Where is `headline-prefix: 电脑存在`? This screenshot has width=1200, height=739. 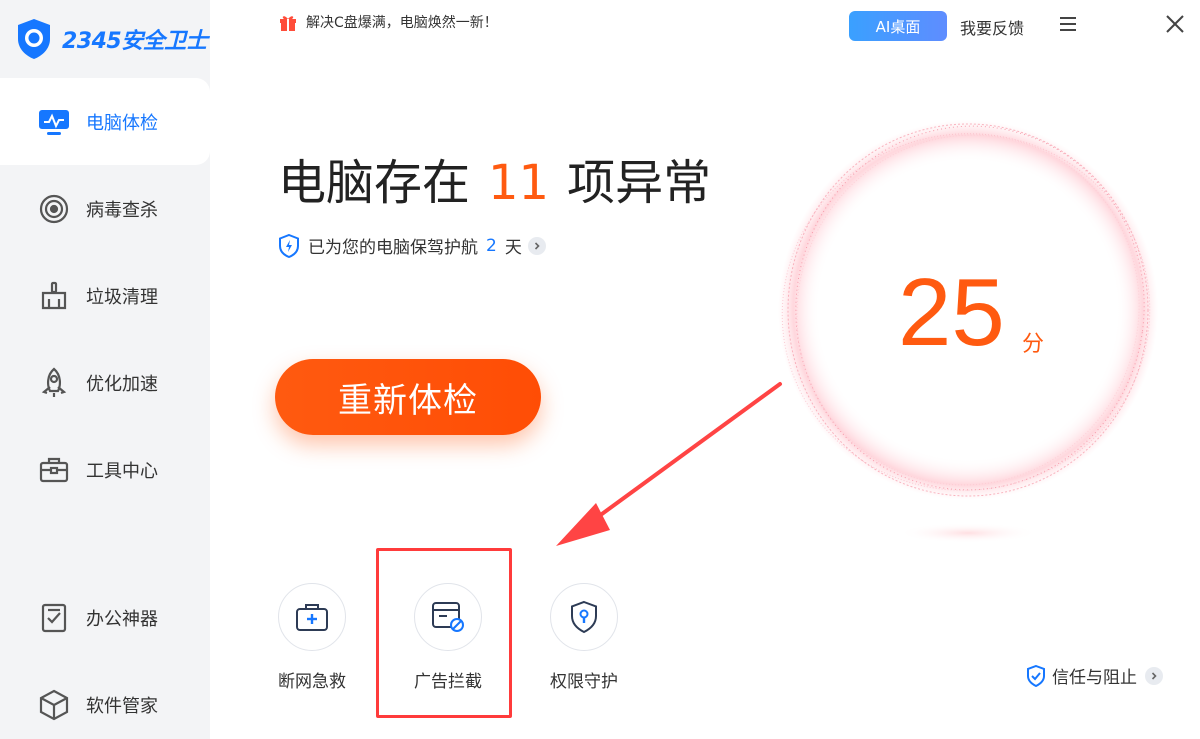
headline-prefix: 电脑存在 is located at coordinates (374, 183).